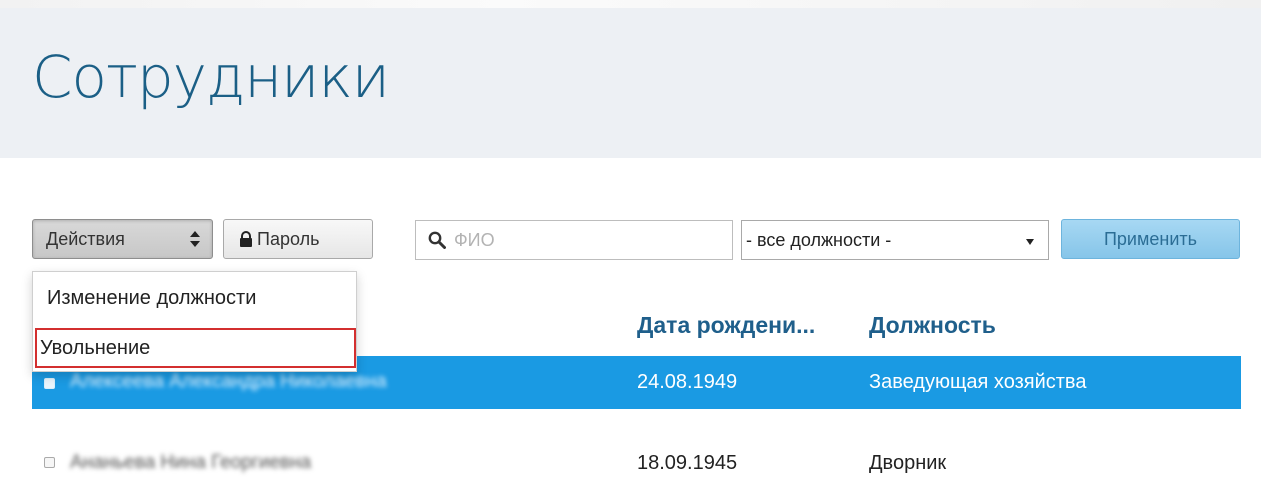 Image resolution: width=1261 pixels, height=490 pixels. What do you see at coordinates (211, 77) in the screenshot?
I see `page-title: Сотрудники` at bounding box center [211, 77].